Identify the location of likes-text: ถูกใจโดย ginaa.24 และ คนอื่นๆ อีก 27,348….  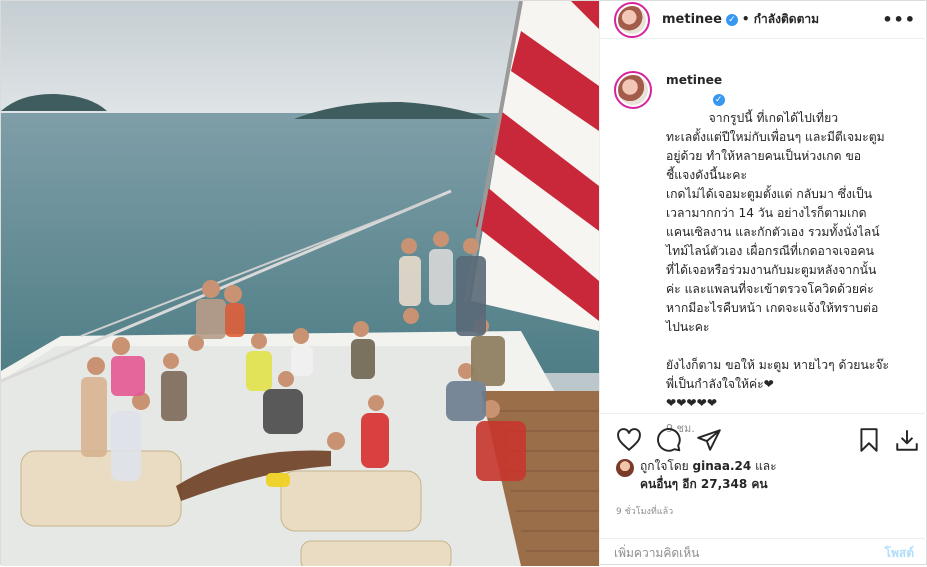
(708, 475).